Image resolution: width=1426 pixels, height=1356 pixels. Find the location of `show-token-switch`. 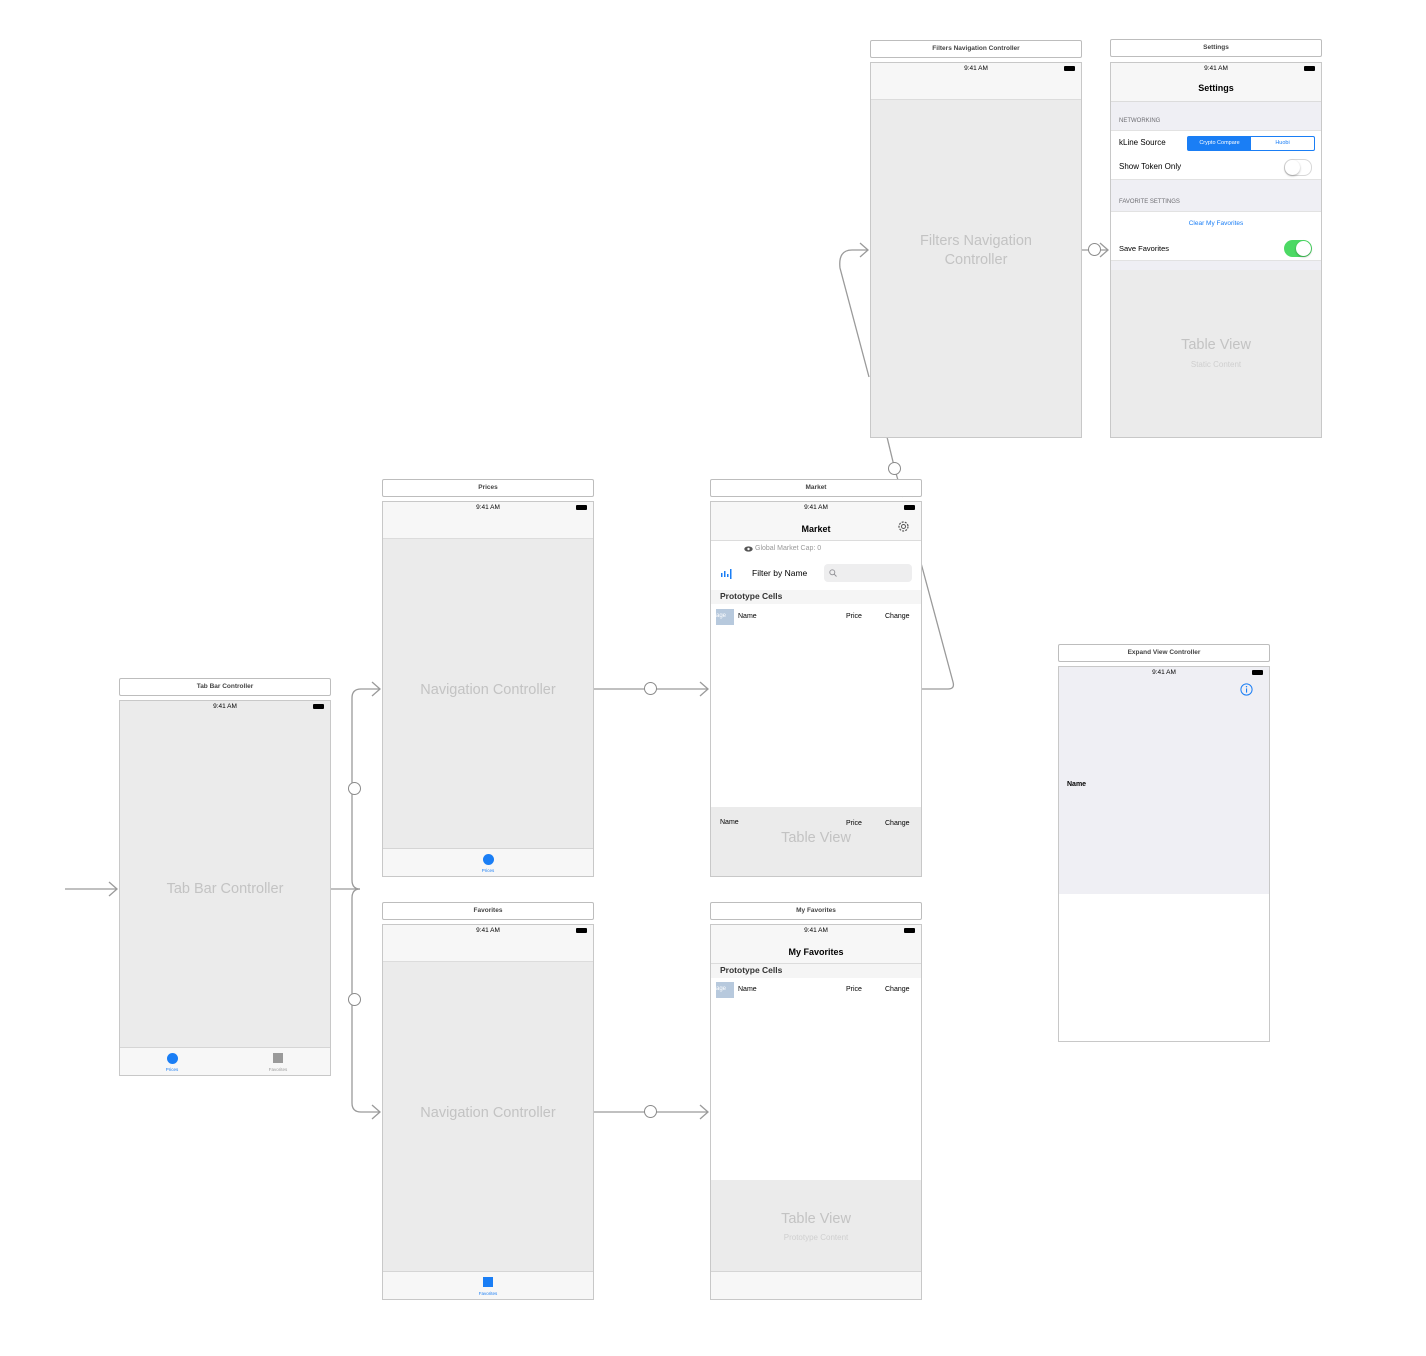

show-token-switch is located at coordinates (1298, 167).